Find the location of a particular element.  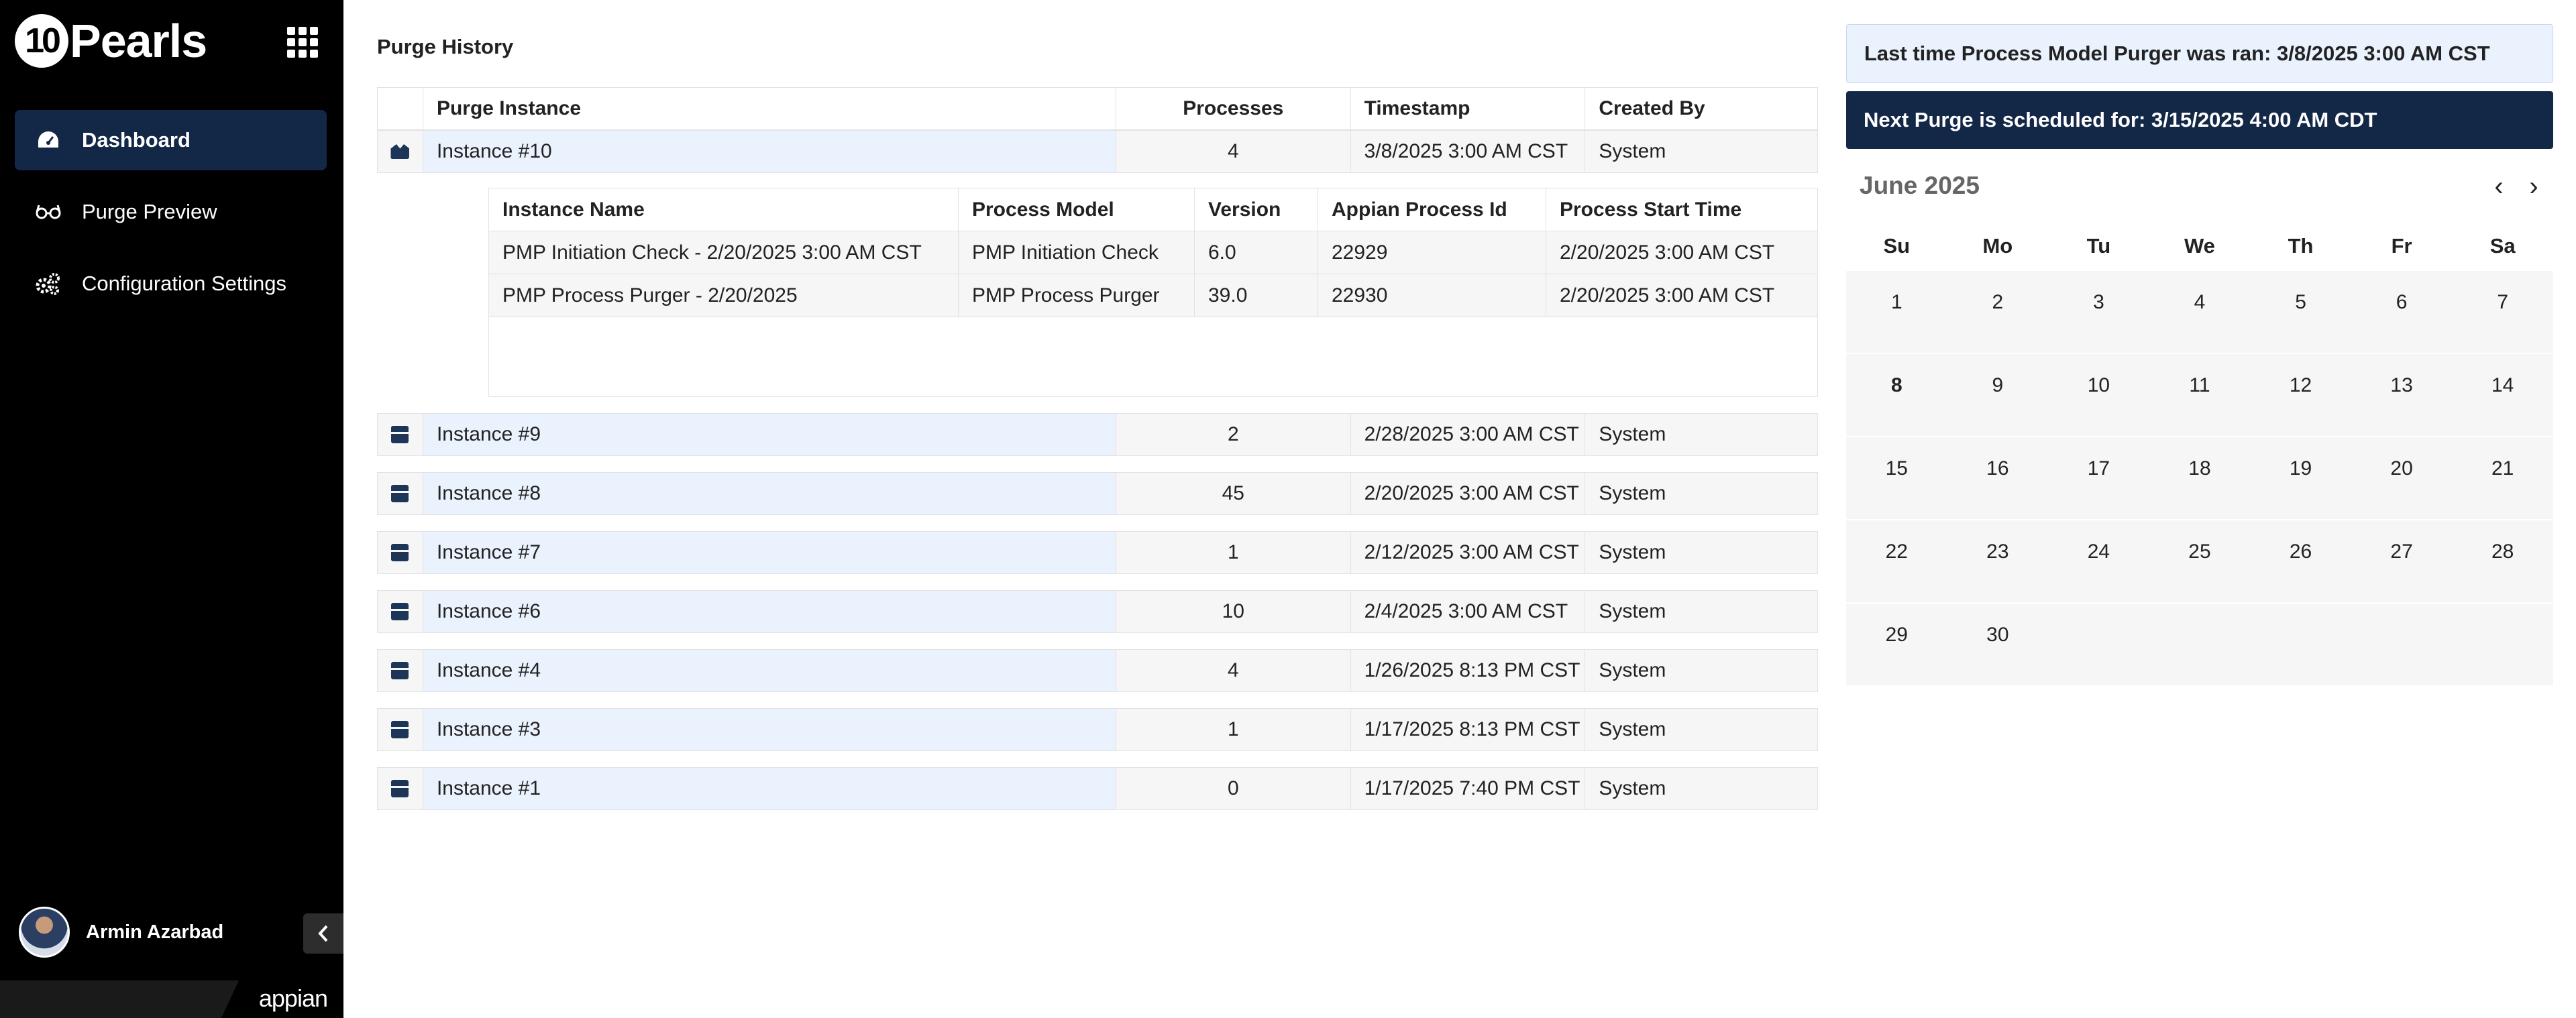

timestamp-cell: 1/17/2025 7:40 PM CST is located at coordinates (1468, 788).